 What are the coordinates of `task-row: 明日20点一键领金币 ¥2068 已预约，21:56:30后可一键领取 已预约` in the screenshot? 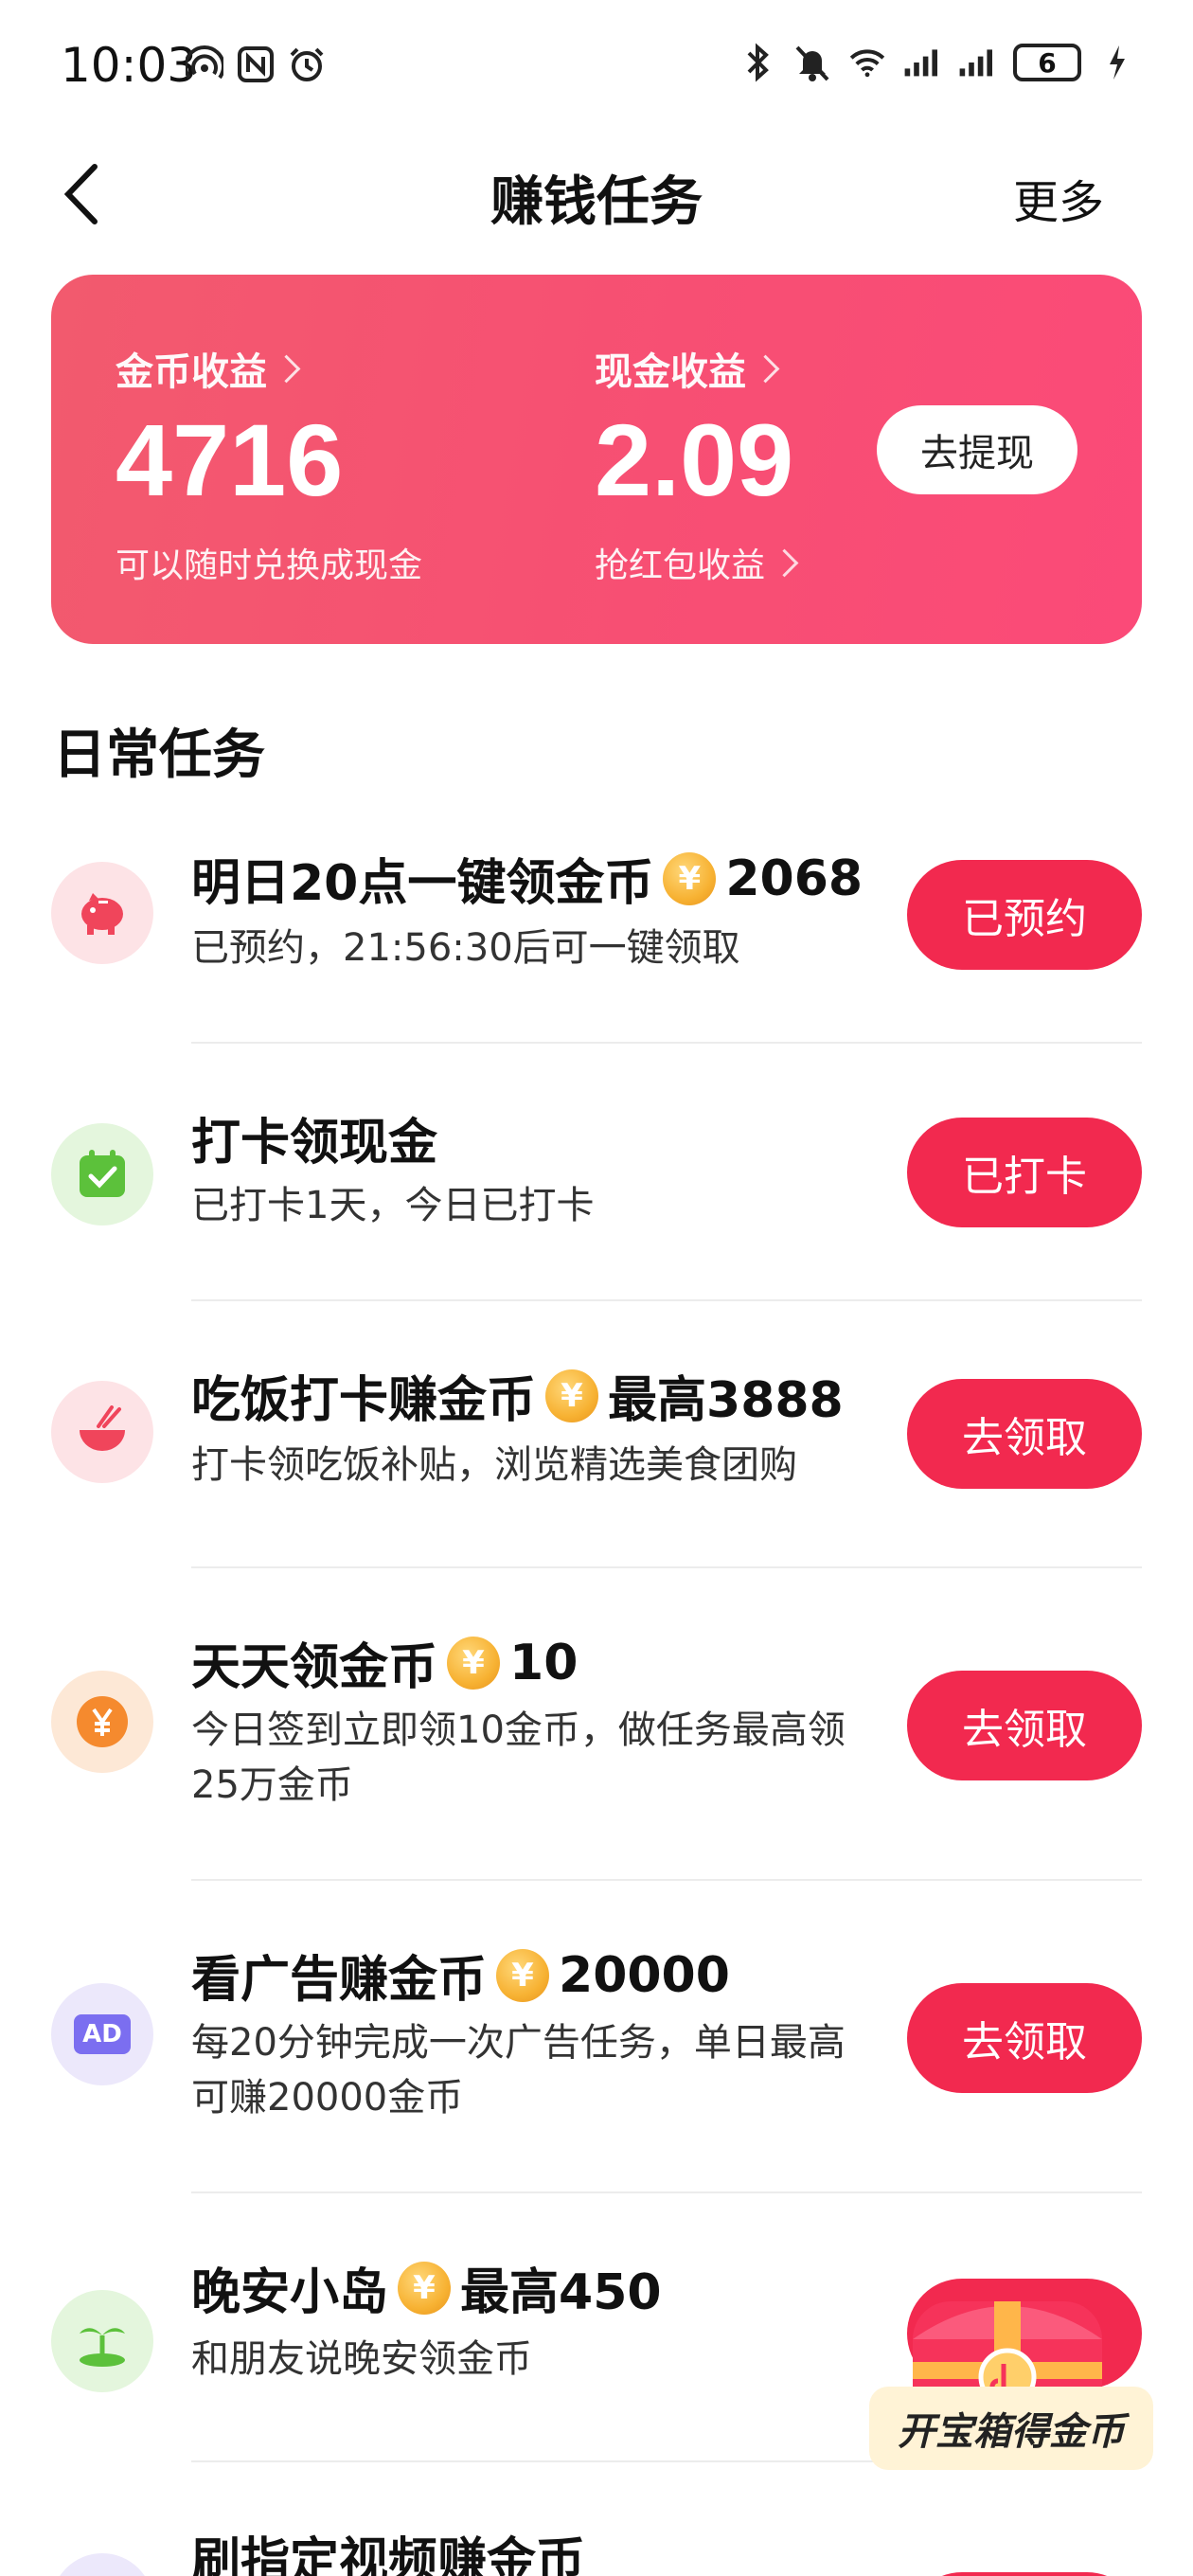 It's located at (596, 937).